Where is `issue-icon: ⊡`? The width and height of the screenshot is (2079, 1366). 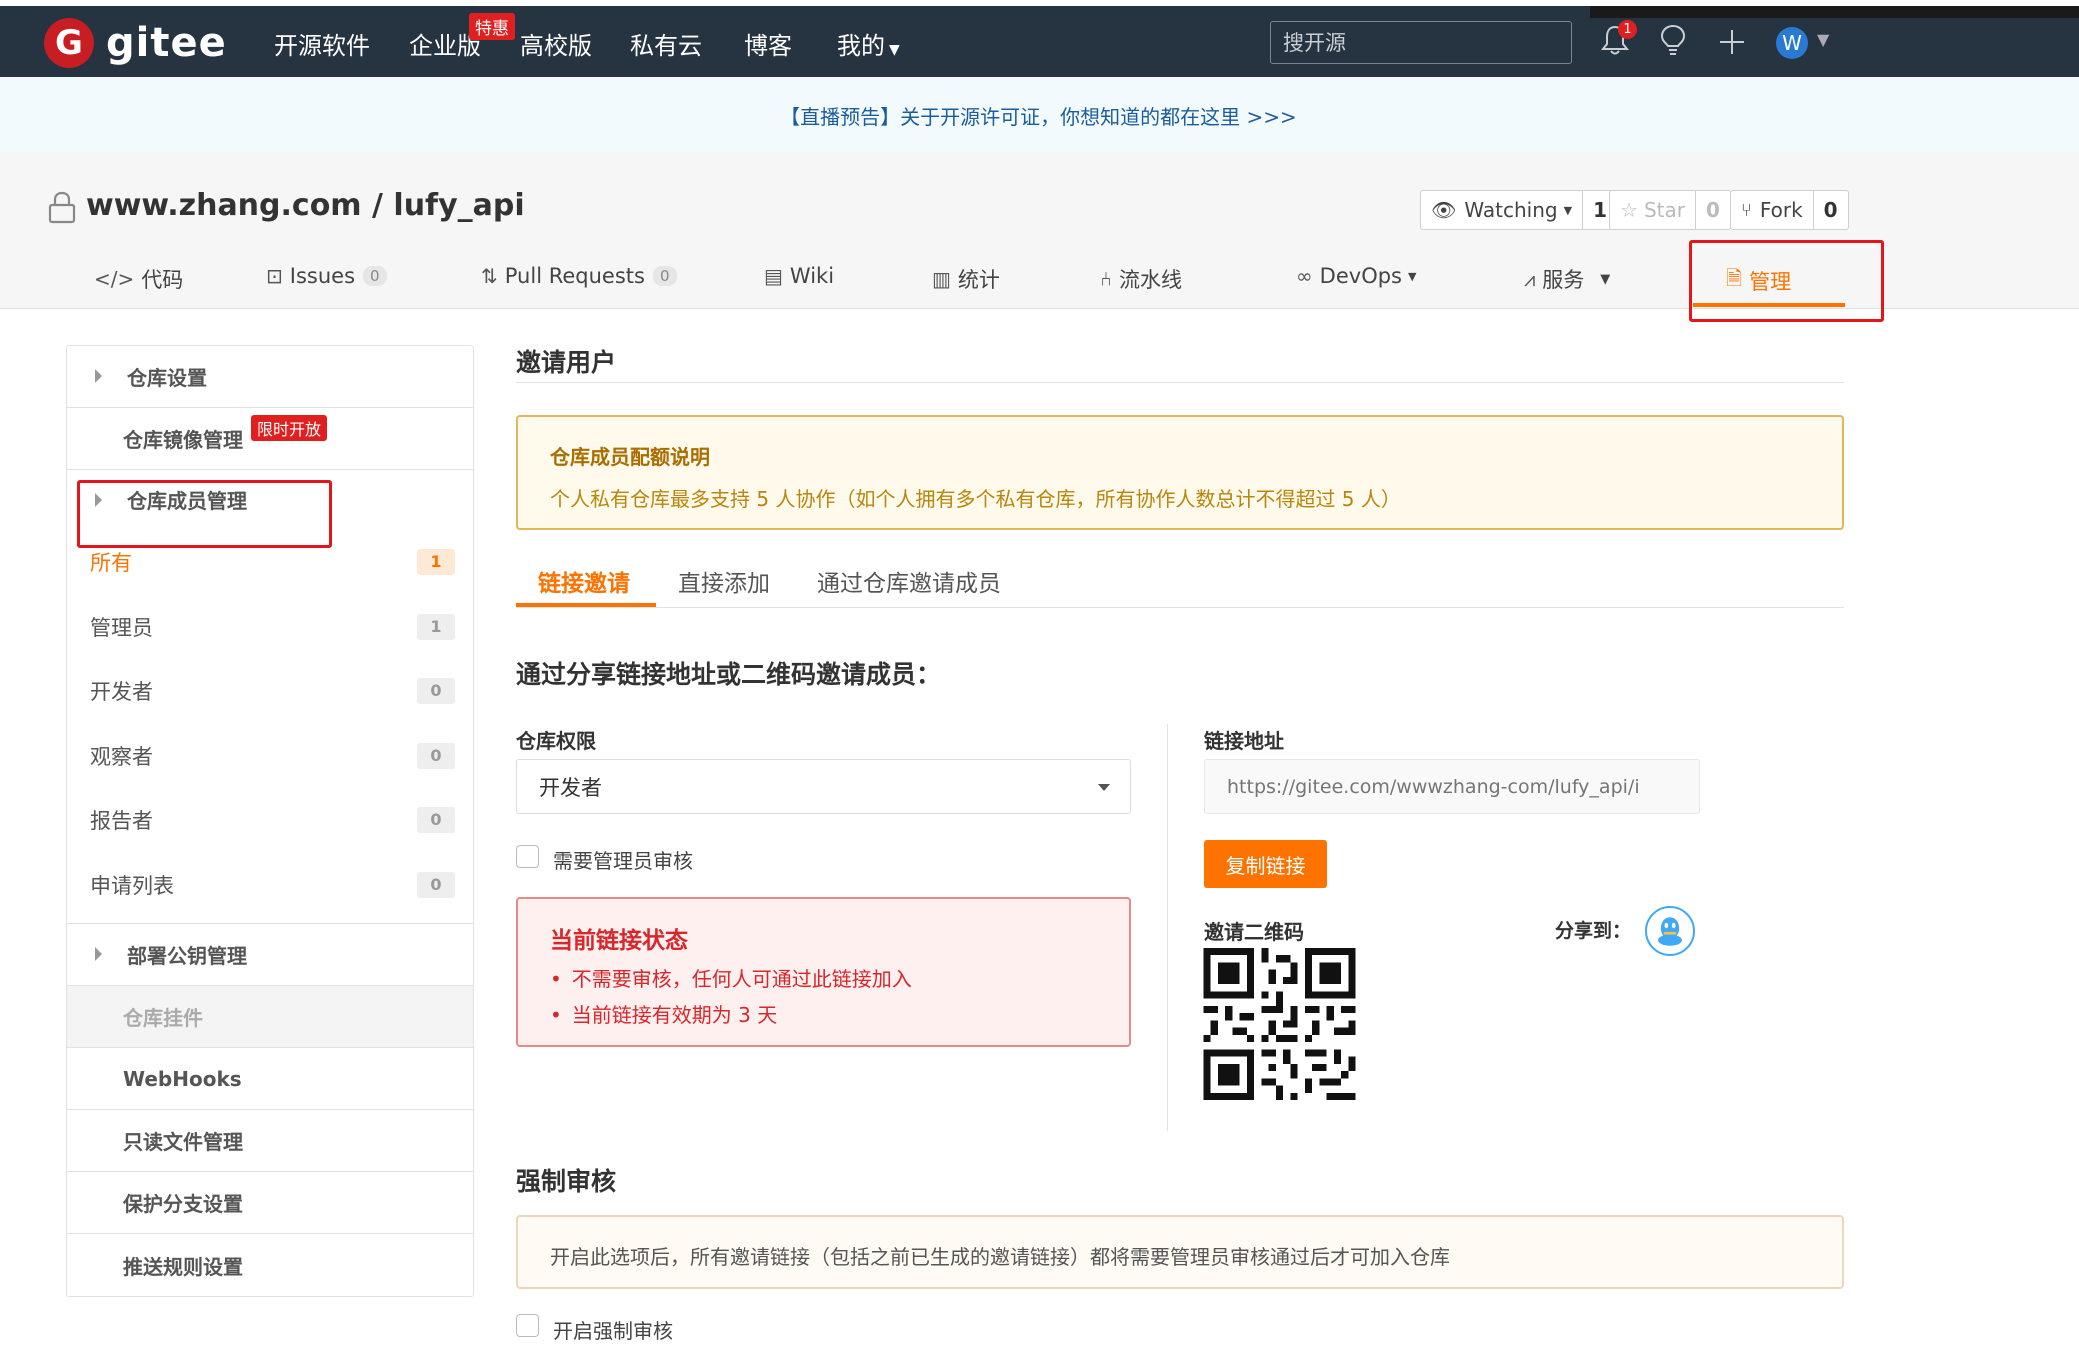
issue-icon: ⊡ is located at coordinates (274, 276).